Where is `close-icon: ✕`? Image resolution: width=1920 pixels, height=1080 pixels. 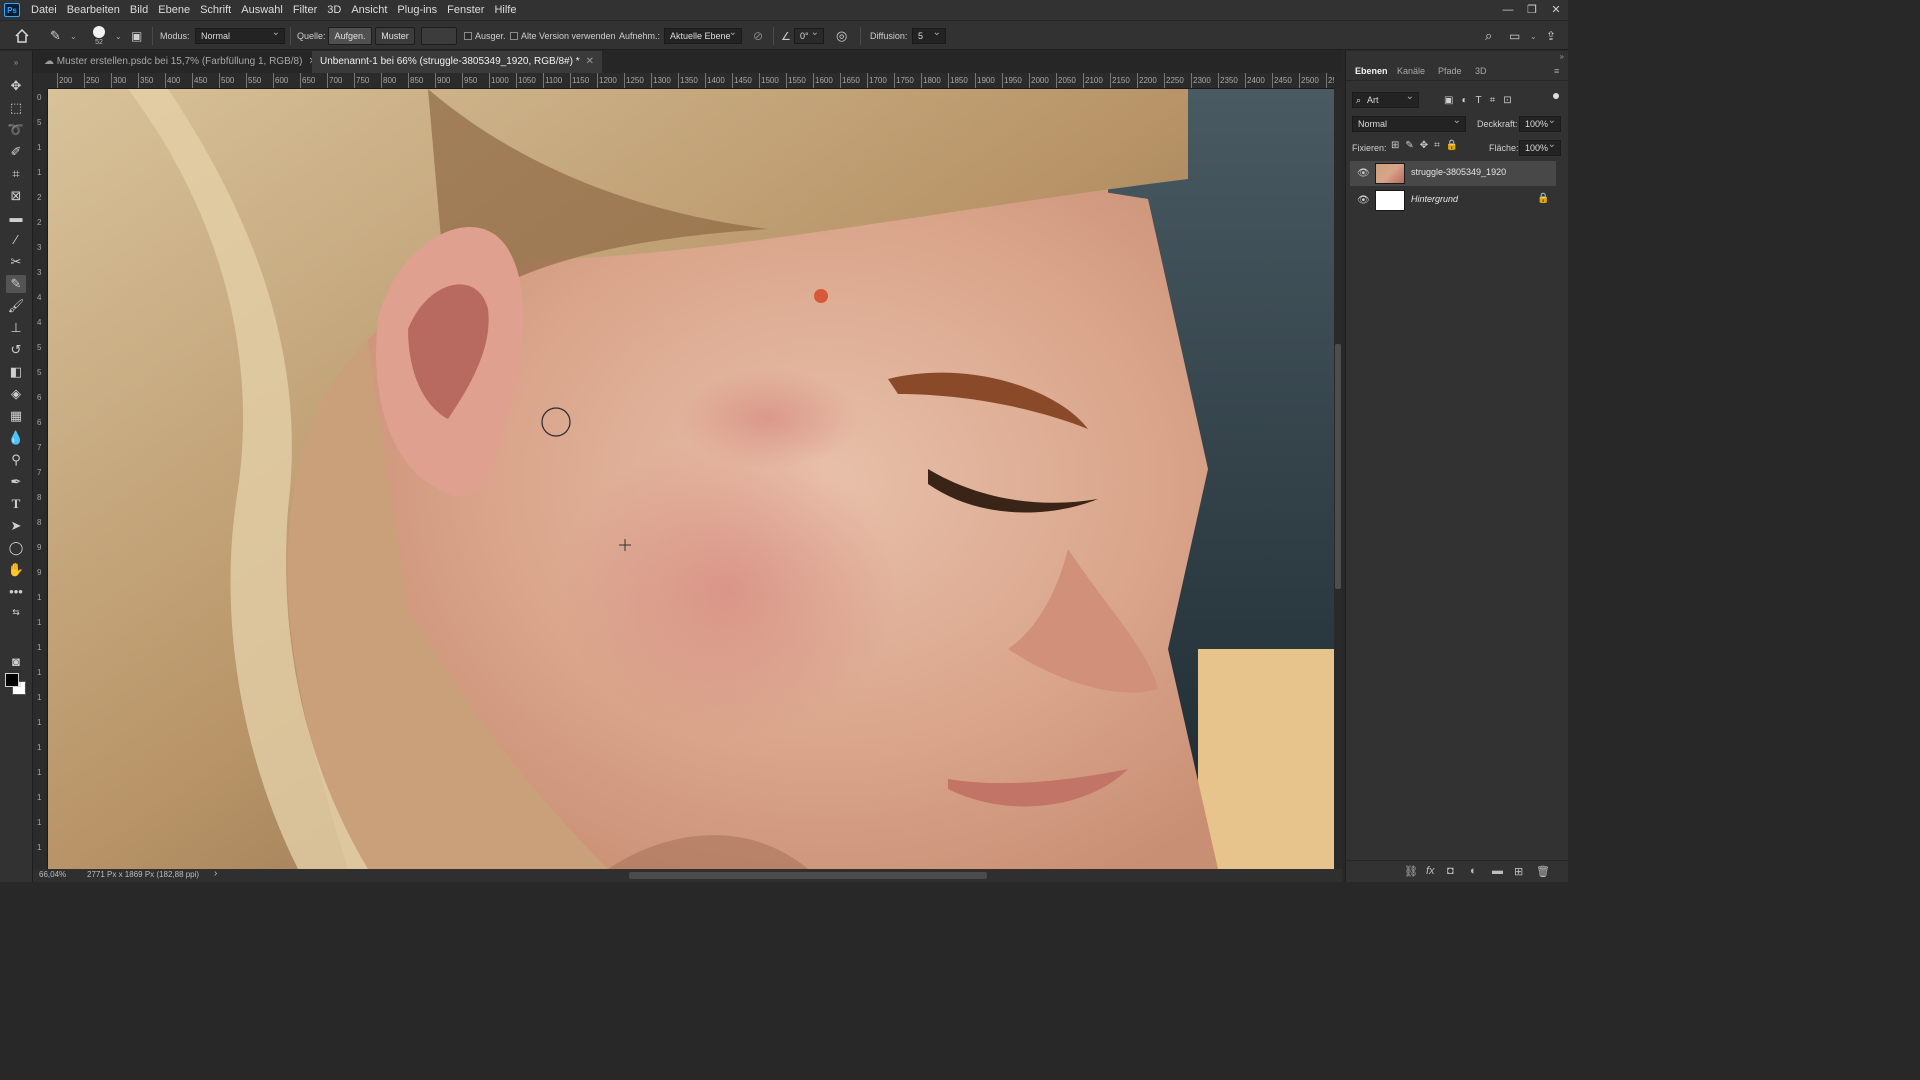
close-icon: ✕ is located at coordinates (1556, 10).